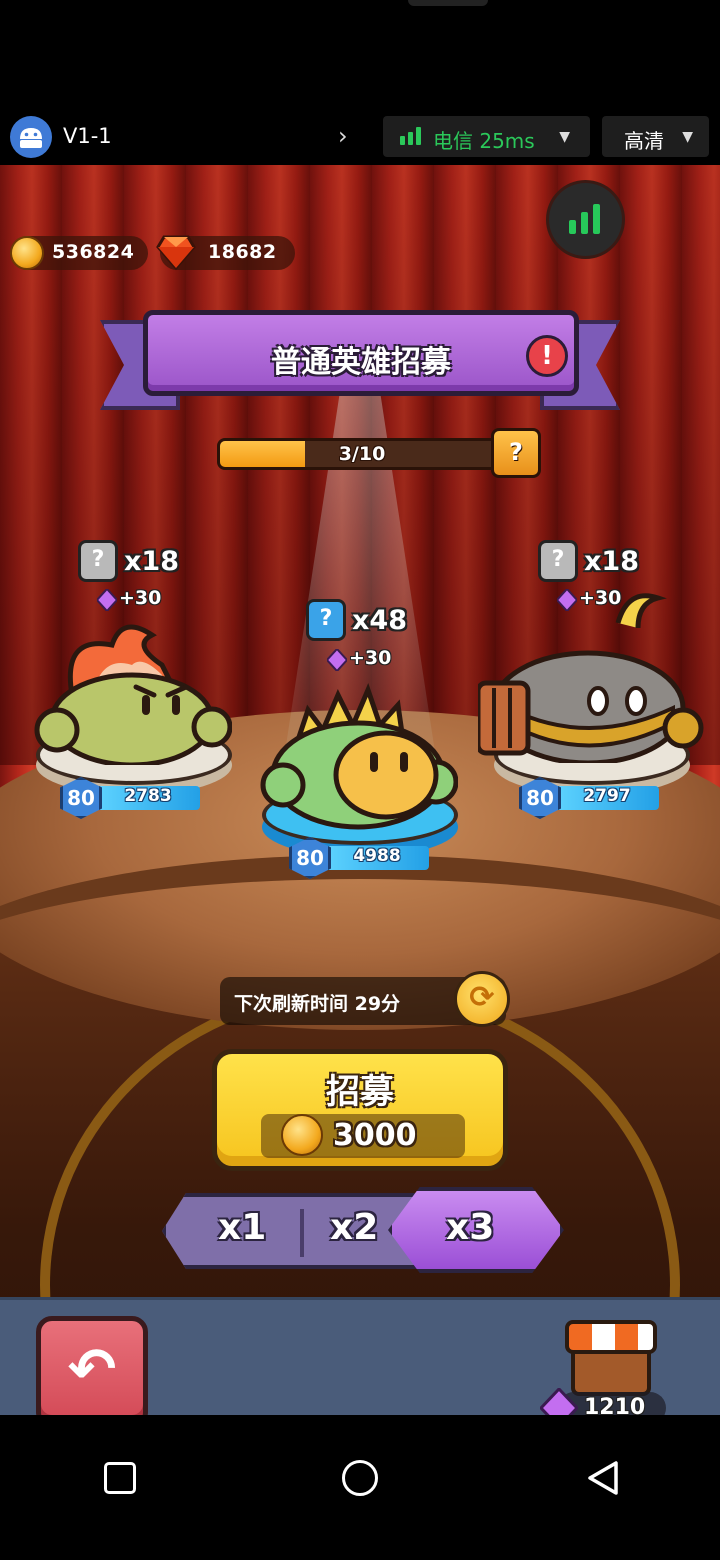 The width and height of the screenshot is (720, 1560). I want to click on ruby-gem-icon, so click(176, 253).